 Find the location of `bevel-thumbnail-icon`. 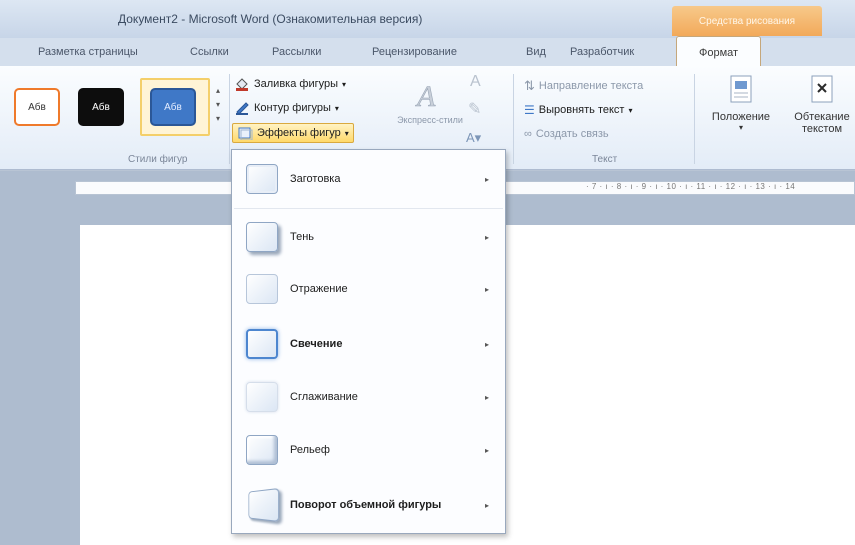

bevel-thumbnail-icon is located at coordinates (262, 450).